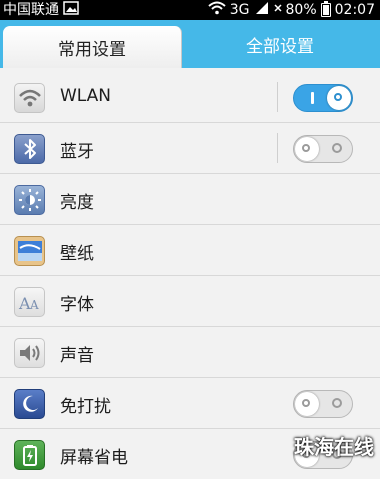  I want to click on setting-row-do-not-disturb: 免打扰, so click(190, 403).